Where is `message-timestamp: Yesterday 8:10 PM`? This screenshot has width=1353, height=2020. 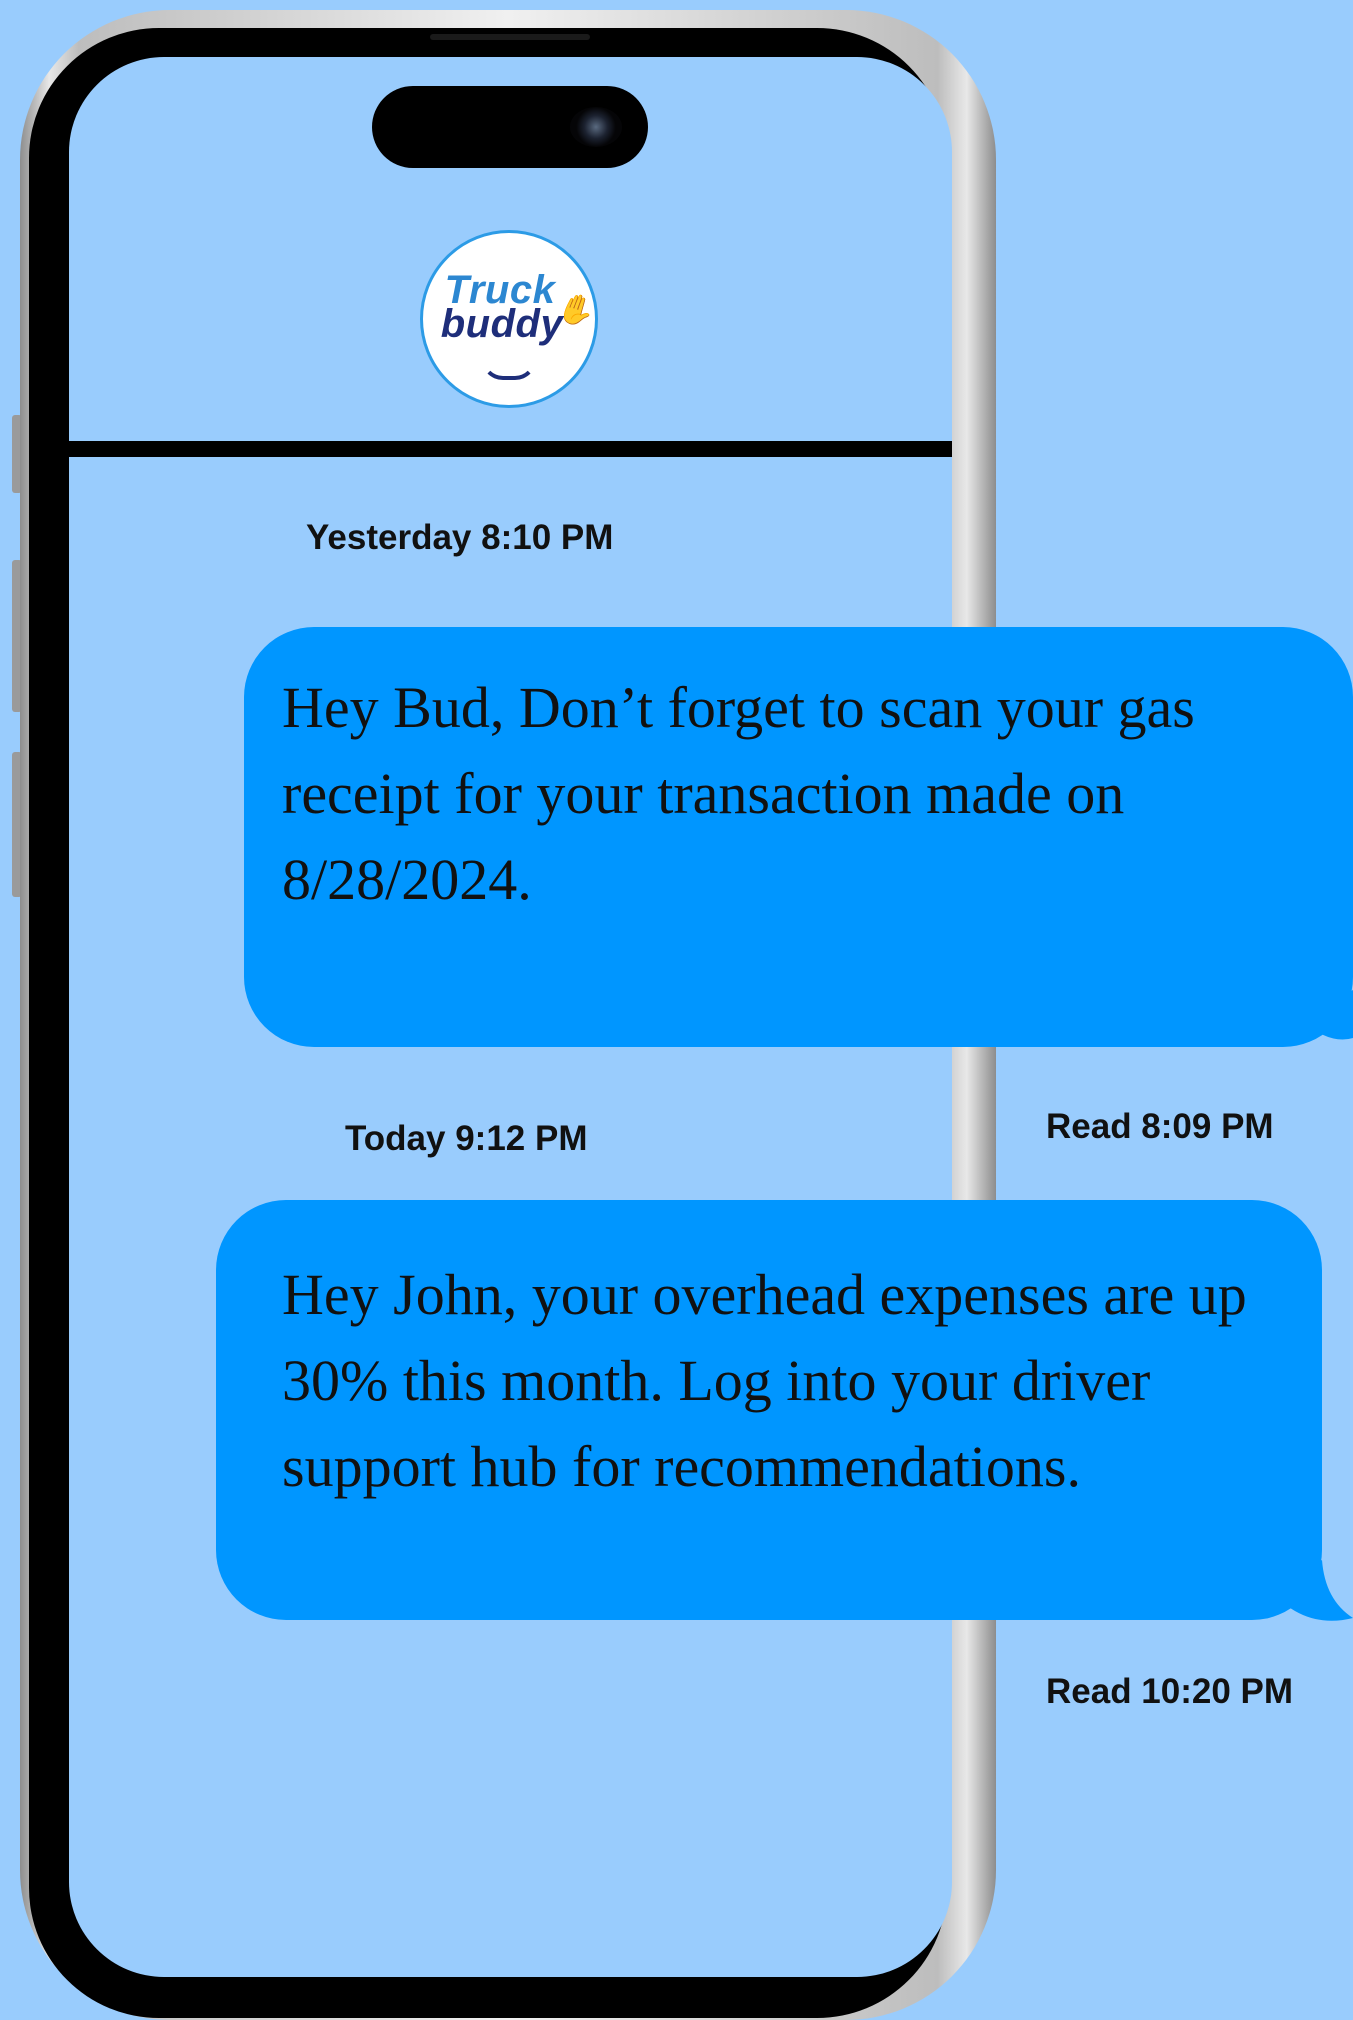 message-timestamp: Yesterday 8:10 PM is located at coordinates (460, 537).